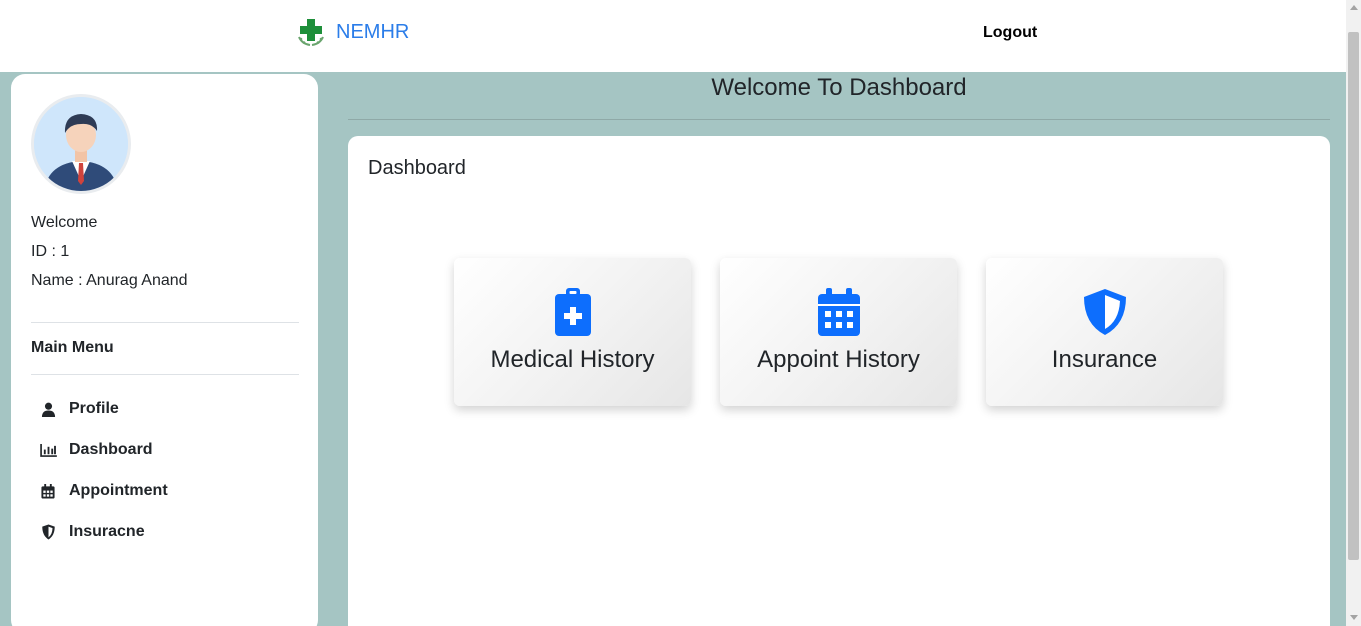  I want to click on sidebar-item-label: Profile, so click(94, 408).